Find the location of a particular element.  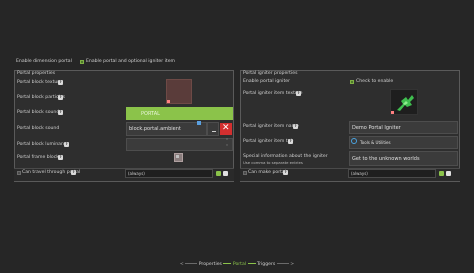

right-condition-edit-button is located at coordinates (441, 173).